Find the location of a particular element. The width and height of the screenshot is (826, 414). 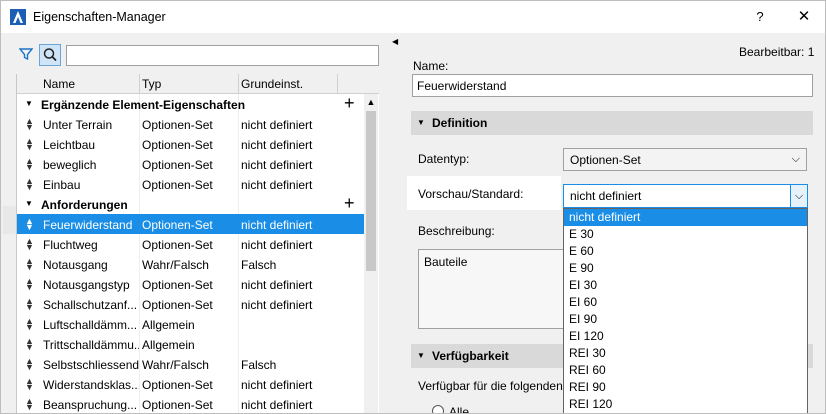

search-icon is located at coordinates (50, 55).